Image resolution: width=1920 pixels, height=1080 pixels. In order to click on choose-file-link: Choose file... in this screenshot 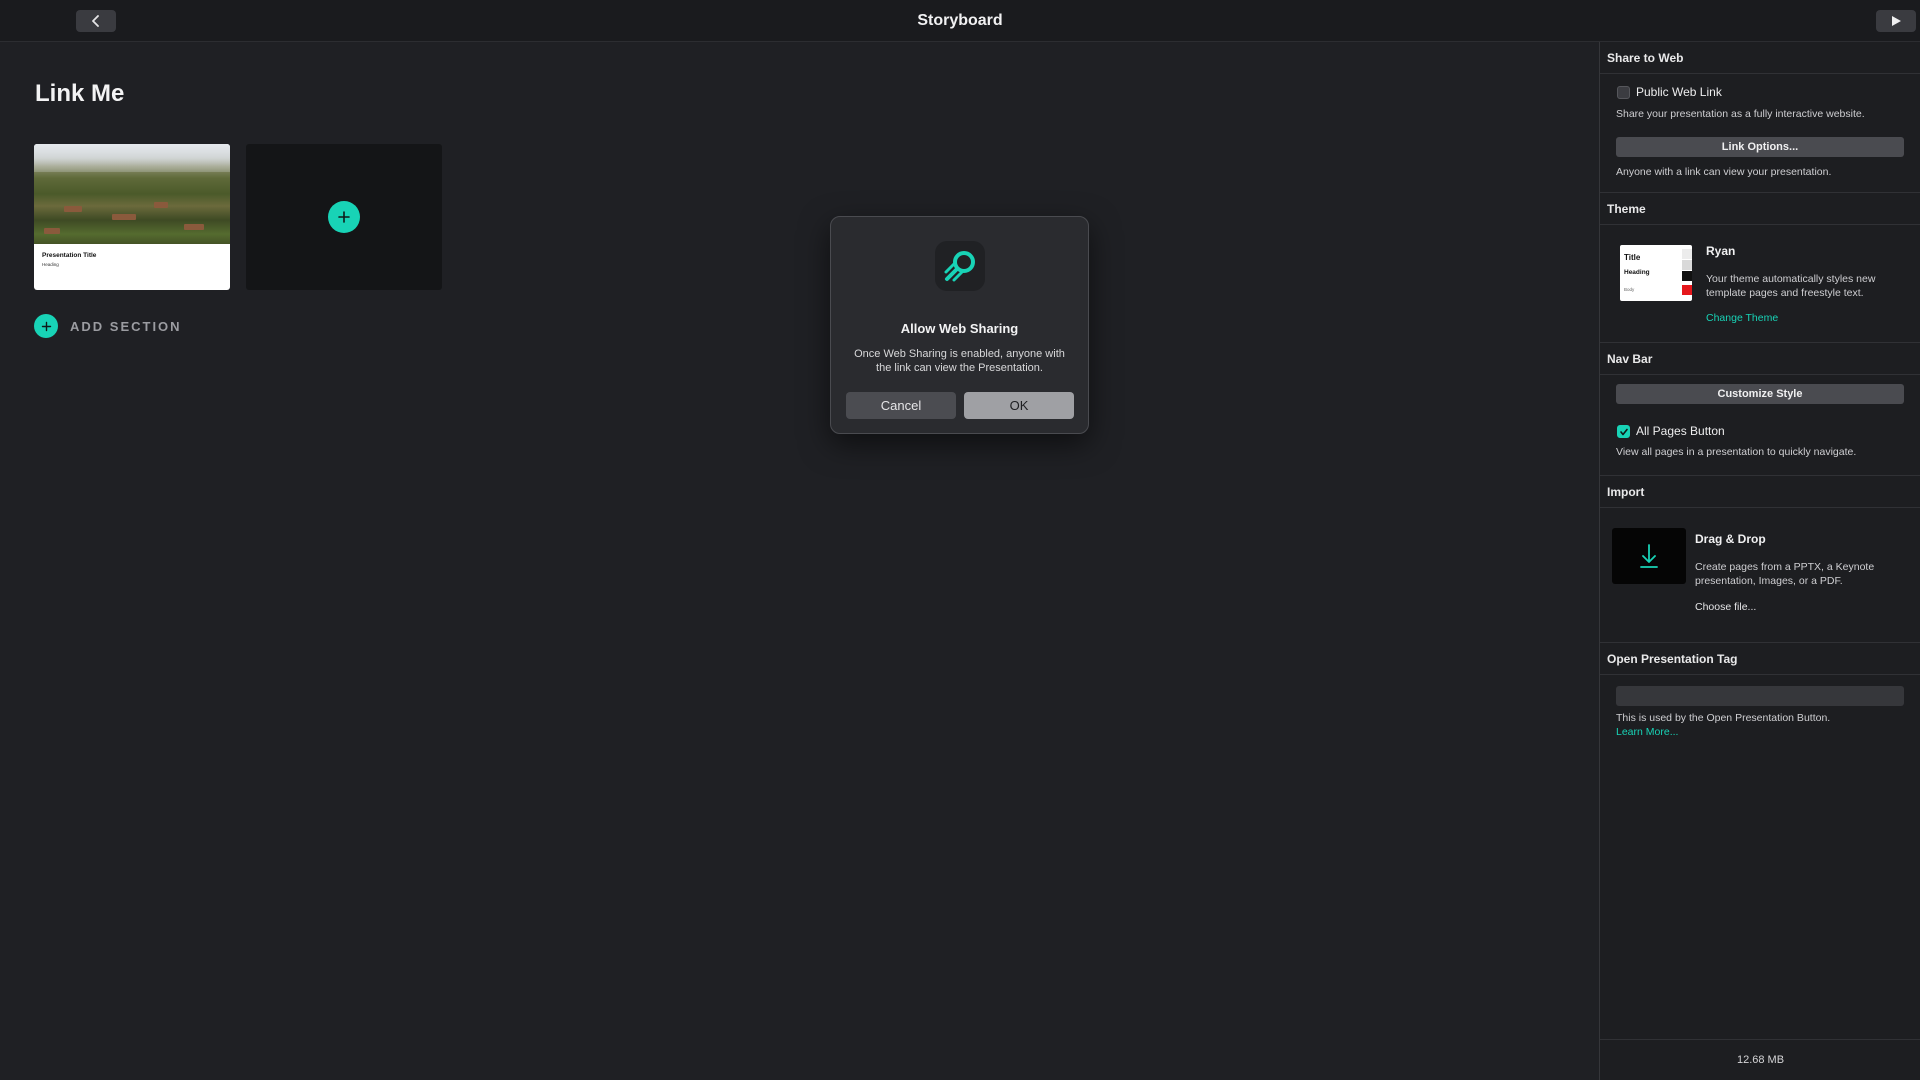, I will do `click(1725, 607)`.